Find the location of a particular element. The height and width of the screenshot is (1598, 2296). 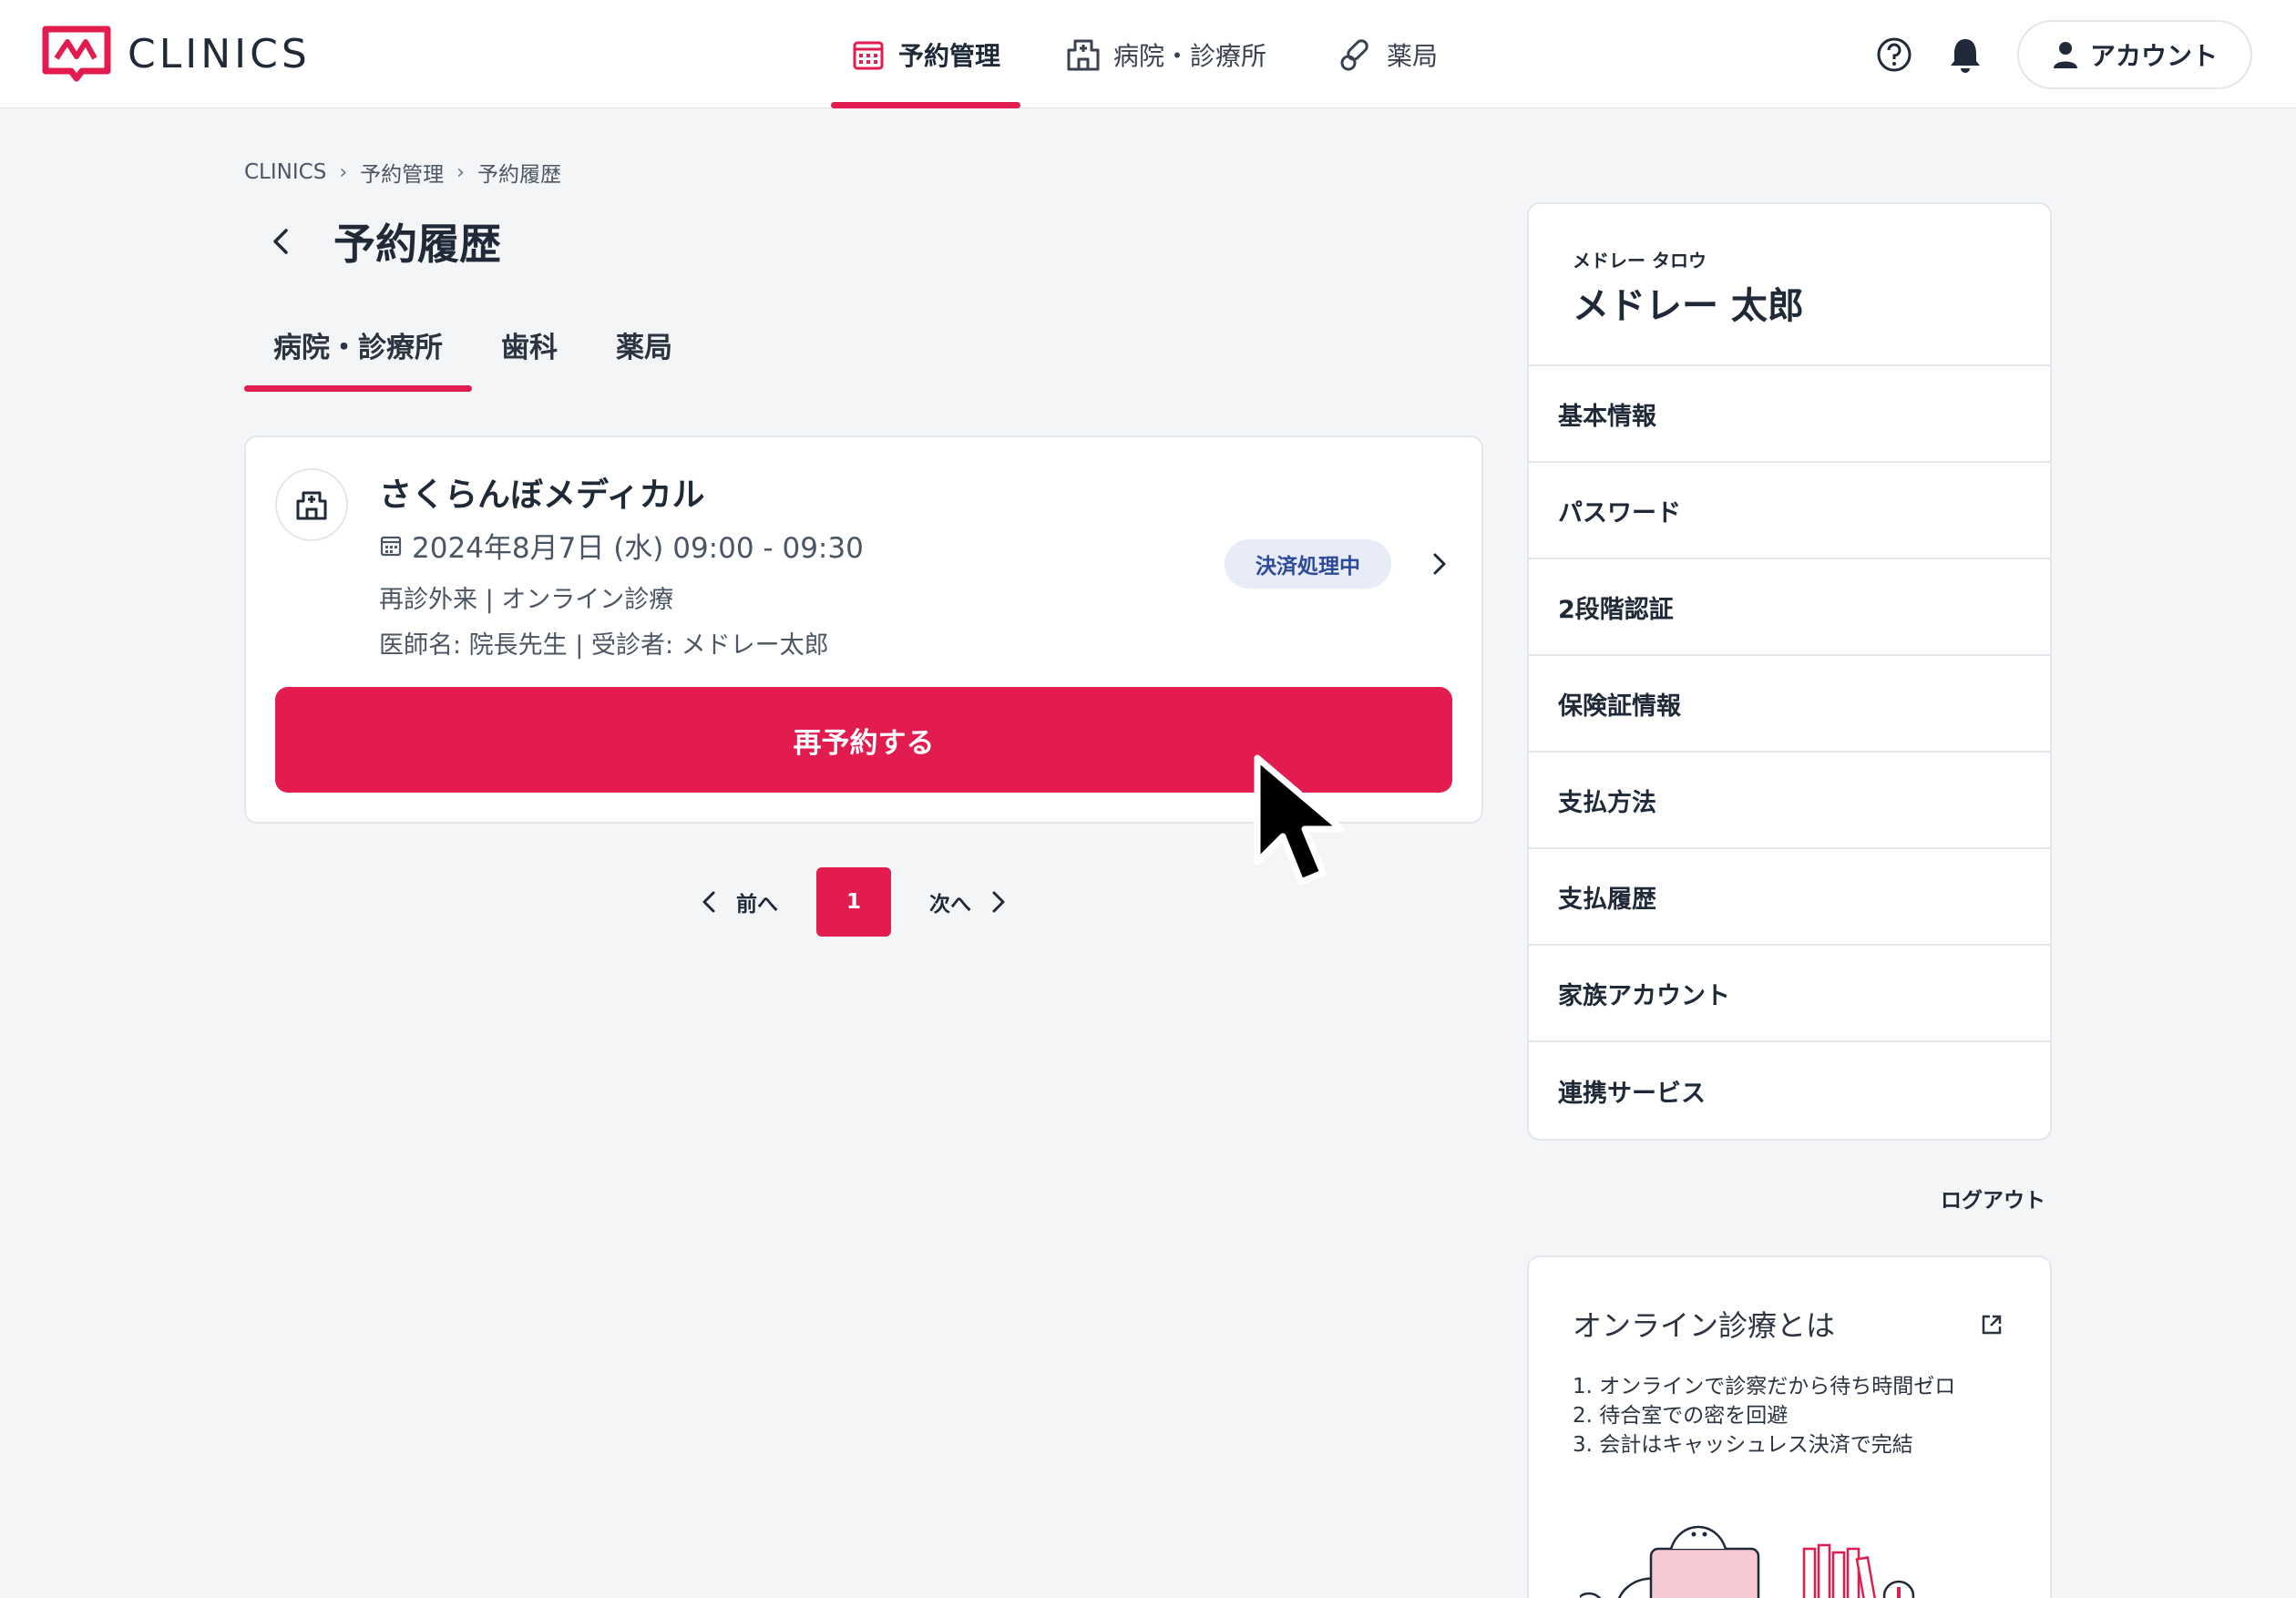

clinics-logo: CLINICS is located at coordinates (177, 54).